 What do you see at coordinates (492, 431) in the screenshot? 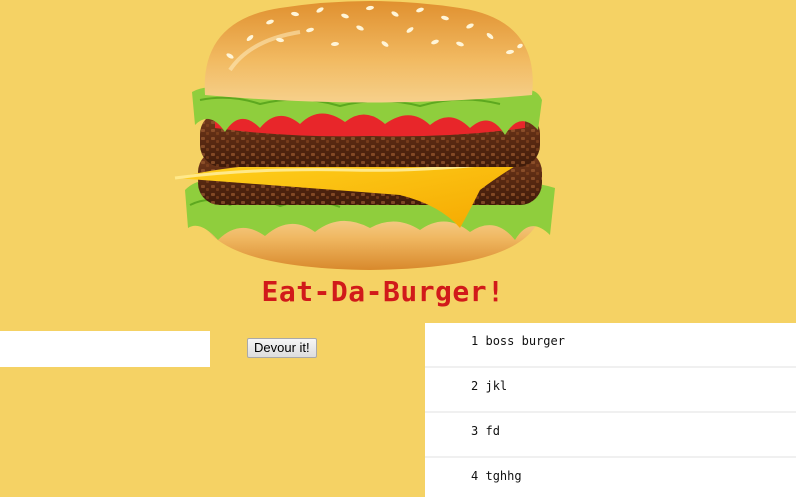
I see `burger-name: fd` at bounding box center [492, 431].